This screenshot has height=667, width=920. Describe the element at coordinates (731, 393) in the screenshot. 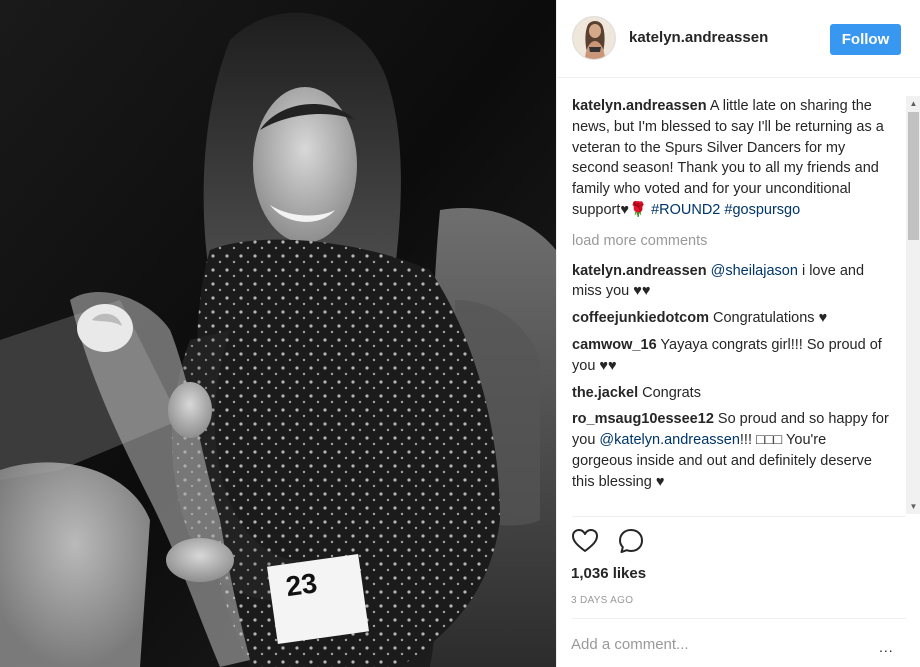

I see `comment-item: the.jackel Congrats` at that location.